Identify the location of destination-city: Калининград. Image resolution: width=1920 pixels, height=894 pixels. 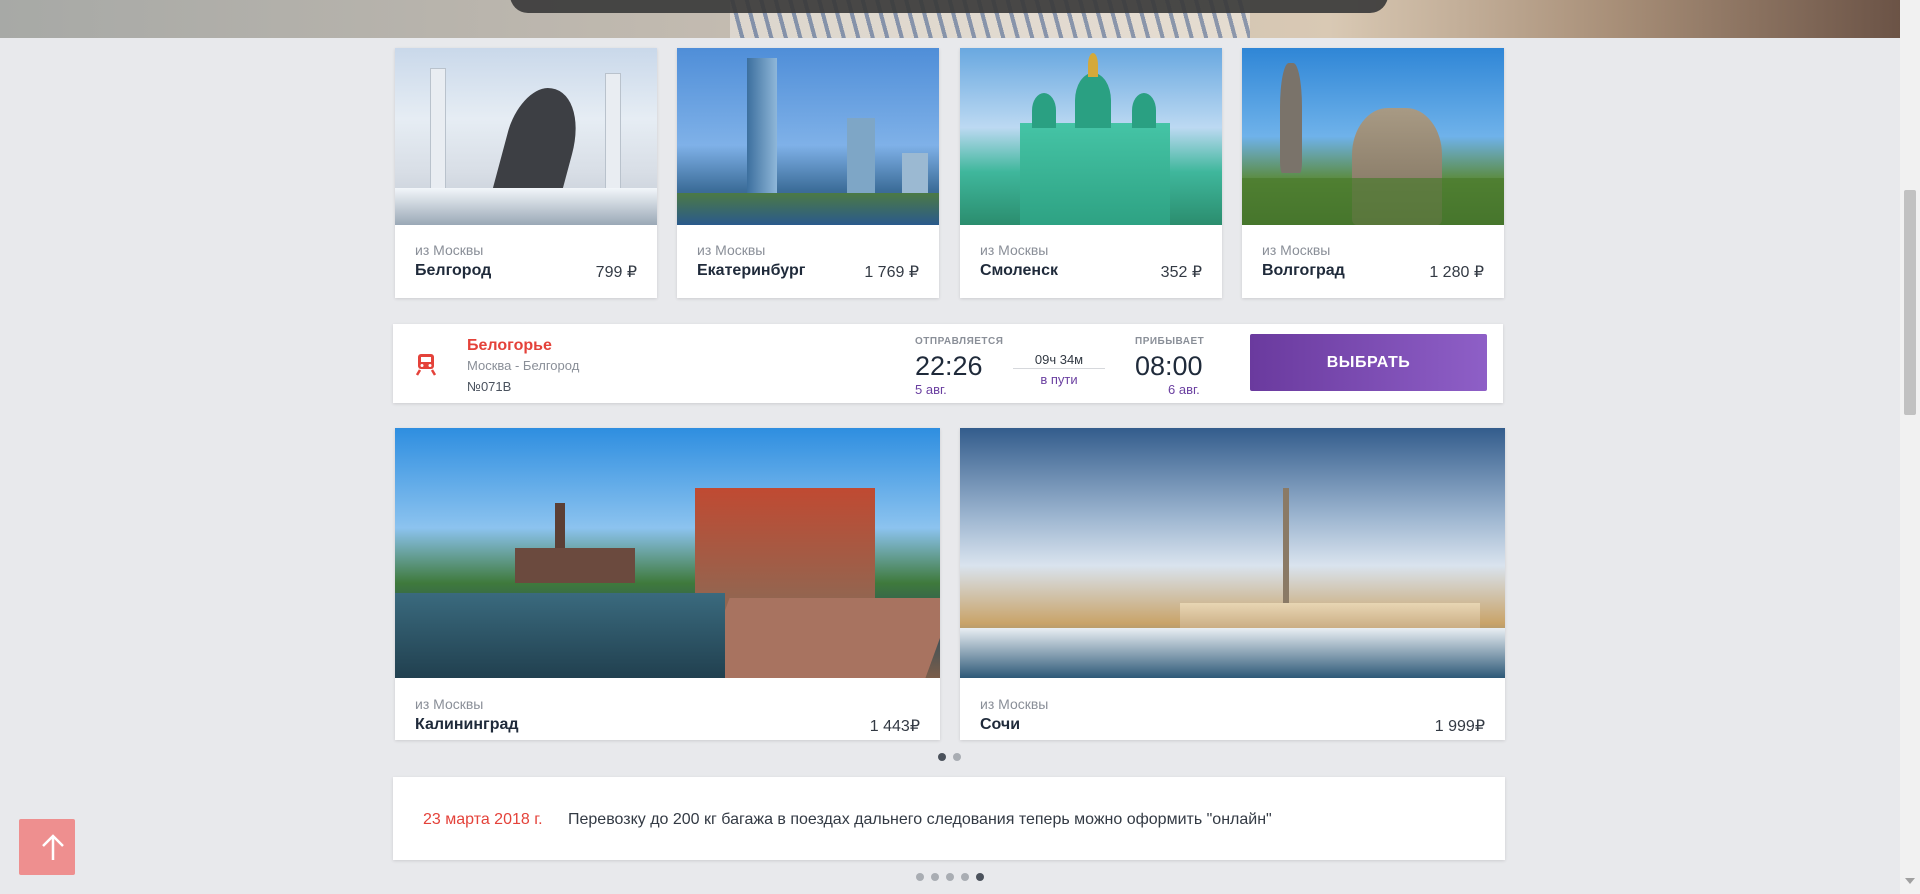
(467, 724).